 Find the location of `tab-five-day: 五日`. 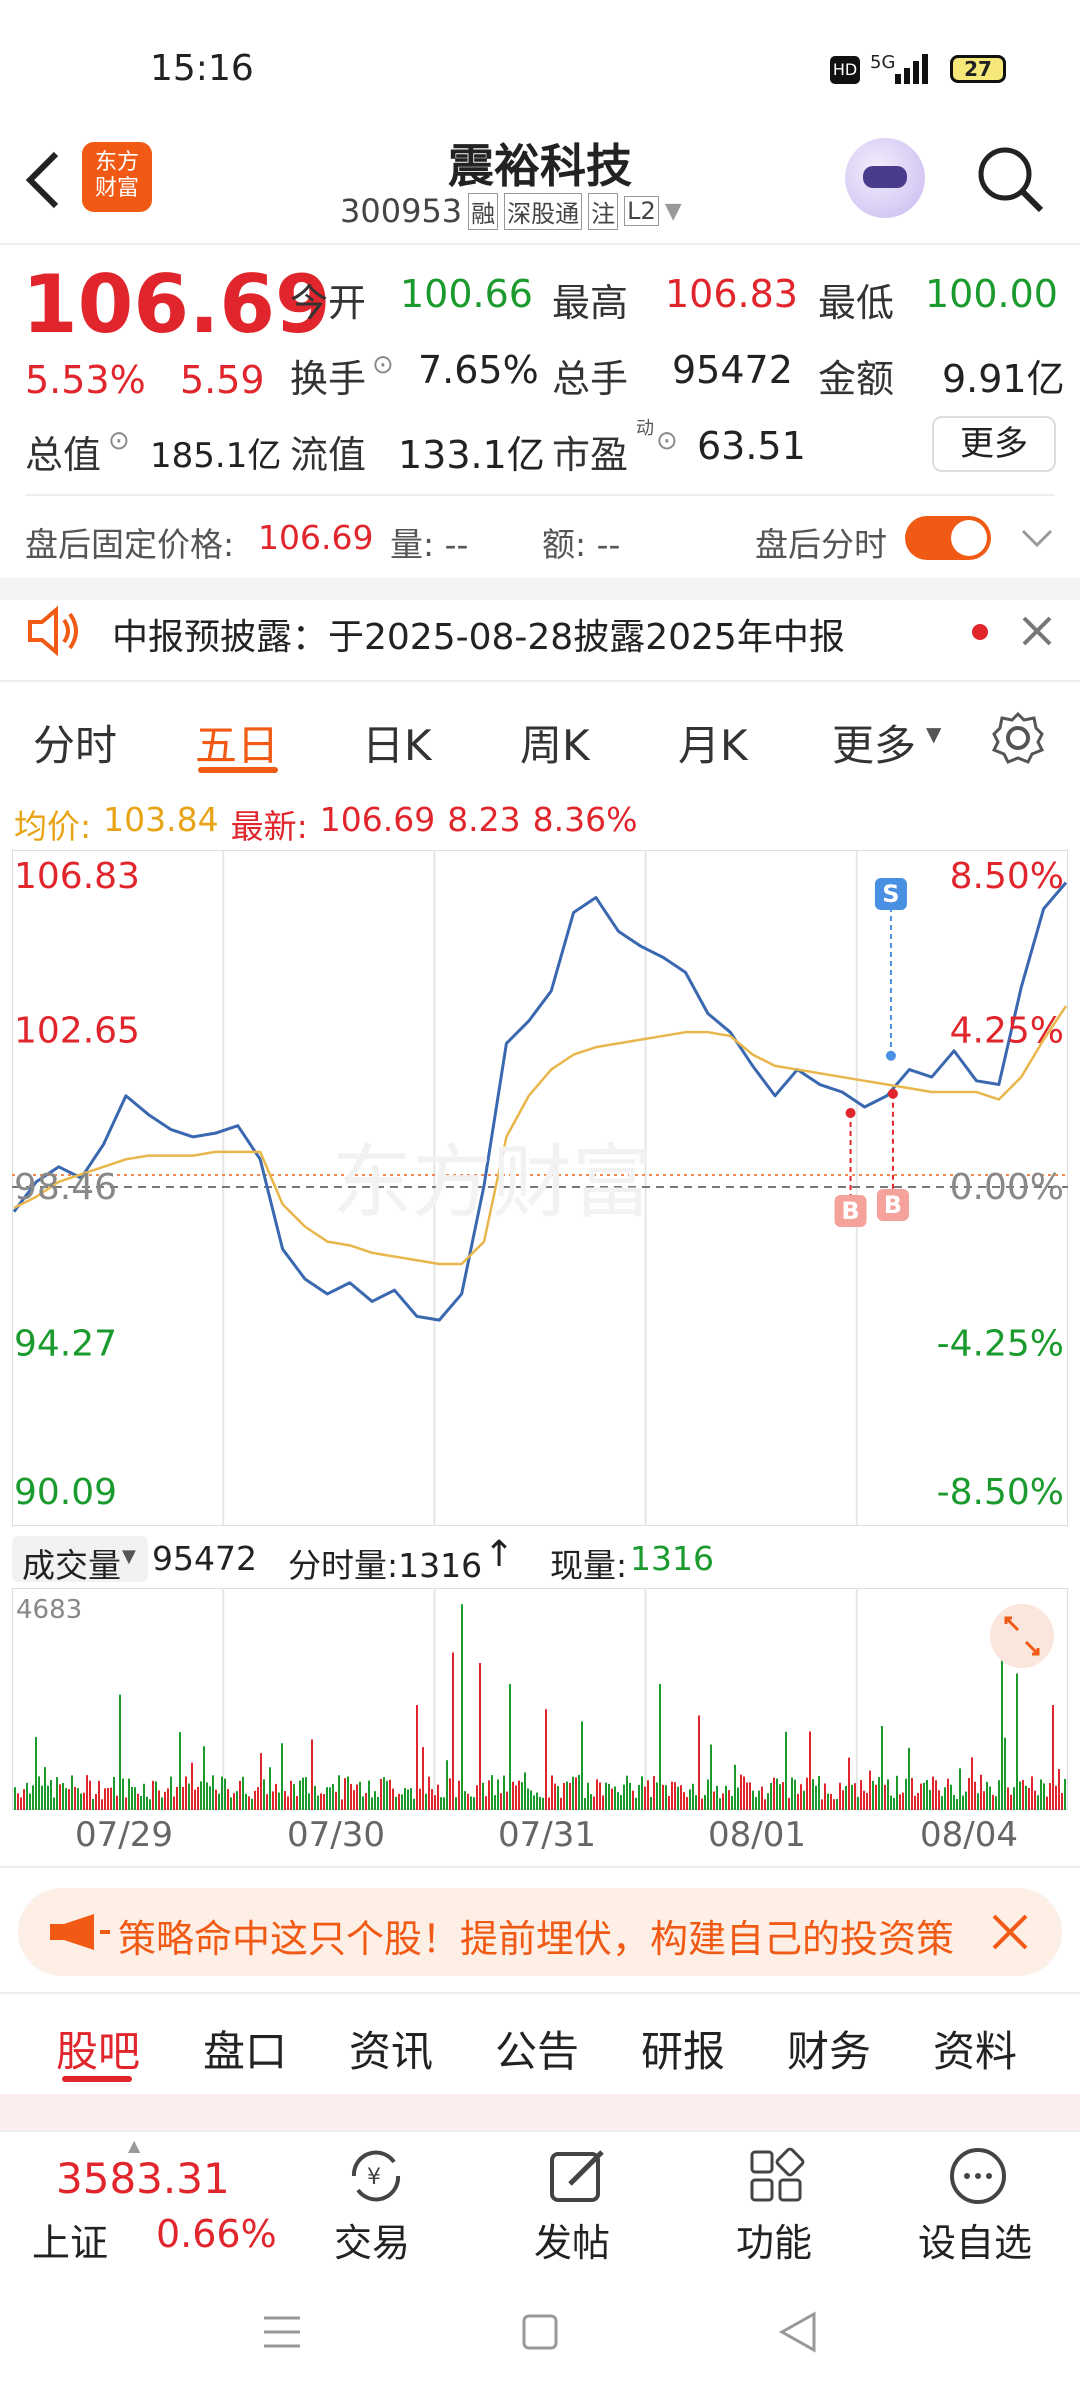

tab-five-day: 五日 is located at coordinates (237, 742).